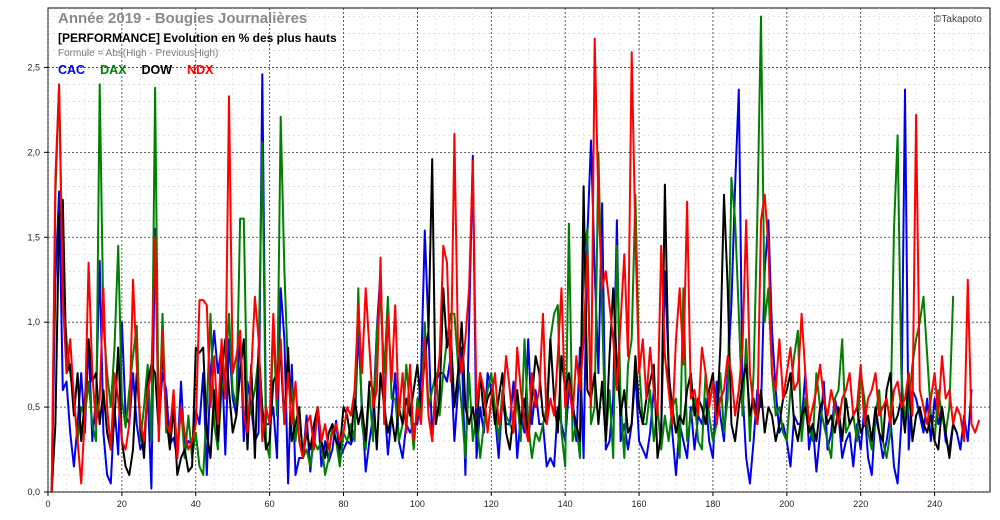 The image size is (1000, 520). Describe the element at coordinates (565, 504) in the screenshot. I see `x-tick-label: 140` at that location.